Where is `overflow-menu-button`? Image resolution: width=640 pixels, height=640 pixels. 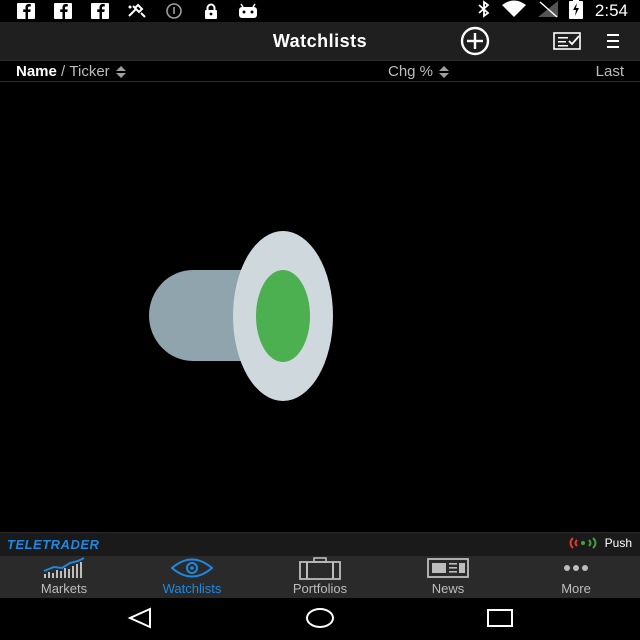 overflow-menu-button is located at coordinates (613, 41).